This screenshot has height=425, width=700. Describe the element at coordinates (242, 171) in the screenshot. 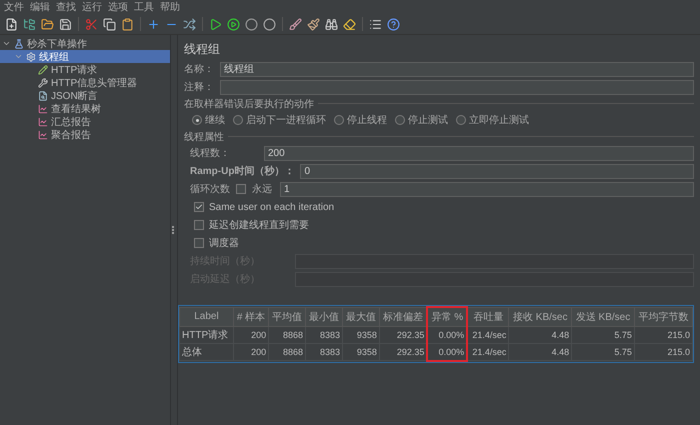

I see `field-label: Ramp-Up时间（秒）：` at that location.